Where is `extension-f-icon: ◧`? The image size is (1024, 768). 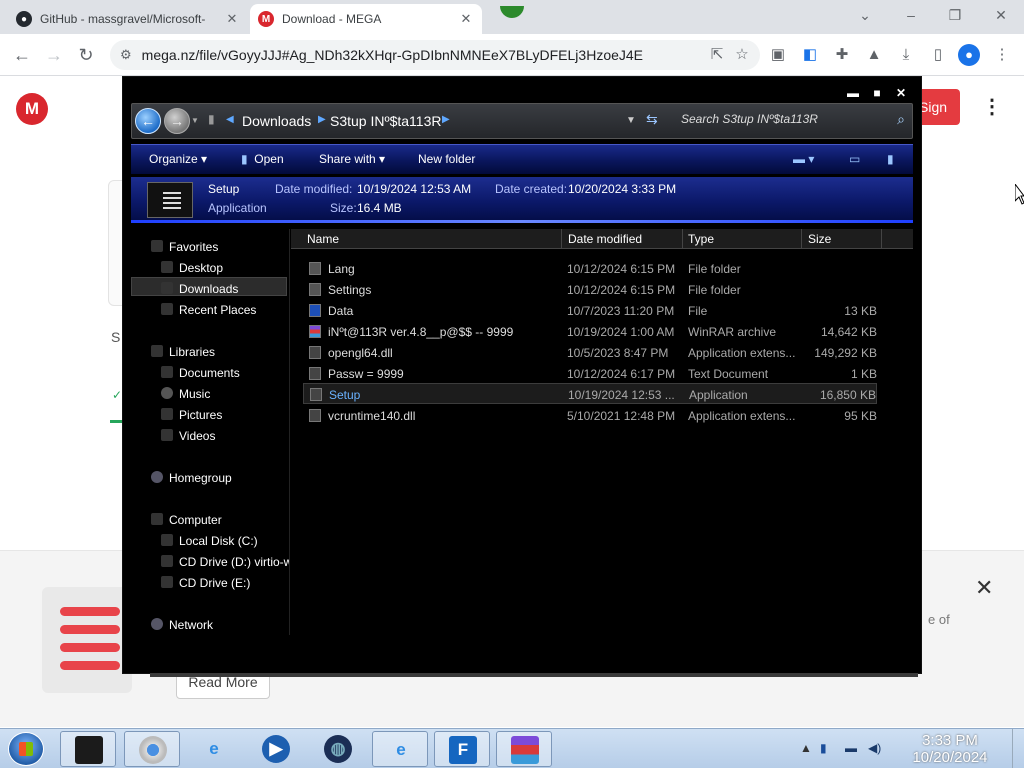
extension-f-icon: ◧ is located at coordinates (810, 55).